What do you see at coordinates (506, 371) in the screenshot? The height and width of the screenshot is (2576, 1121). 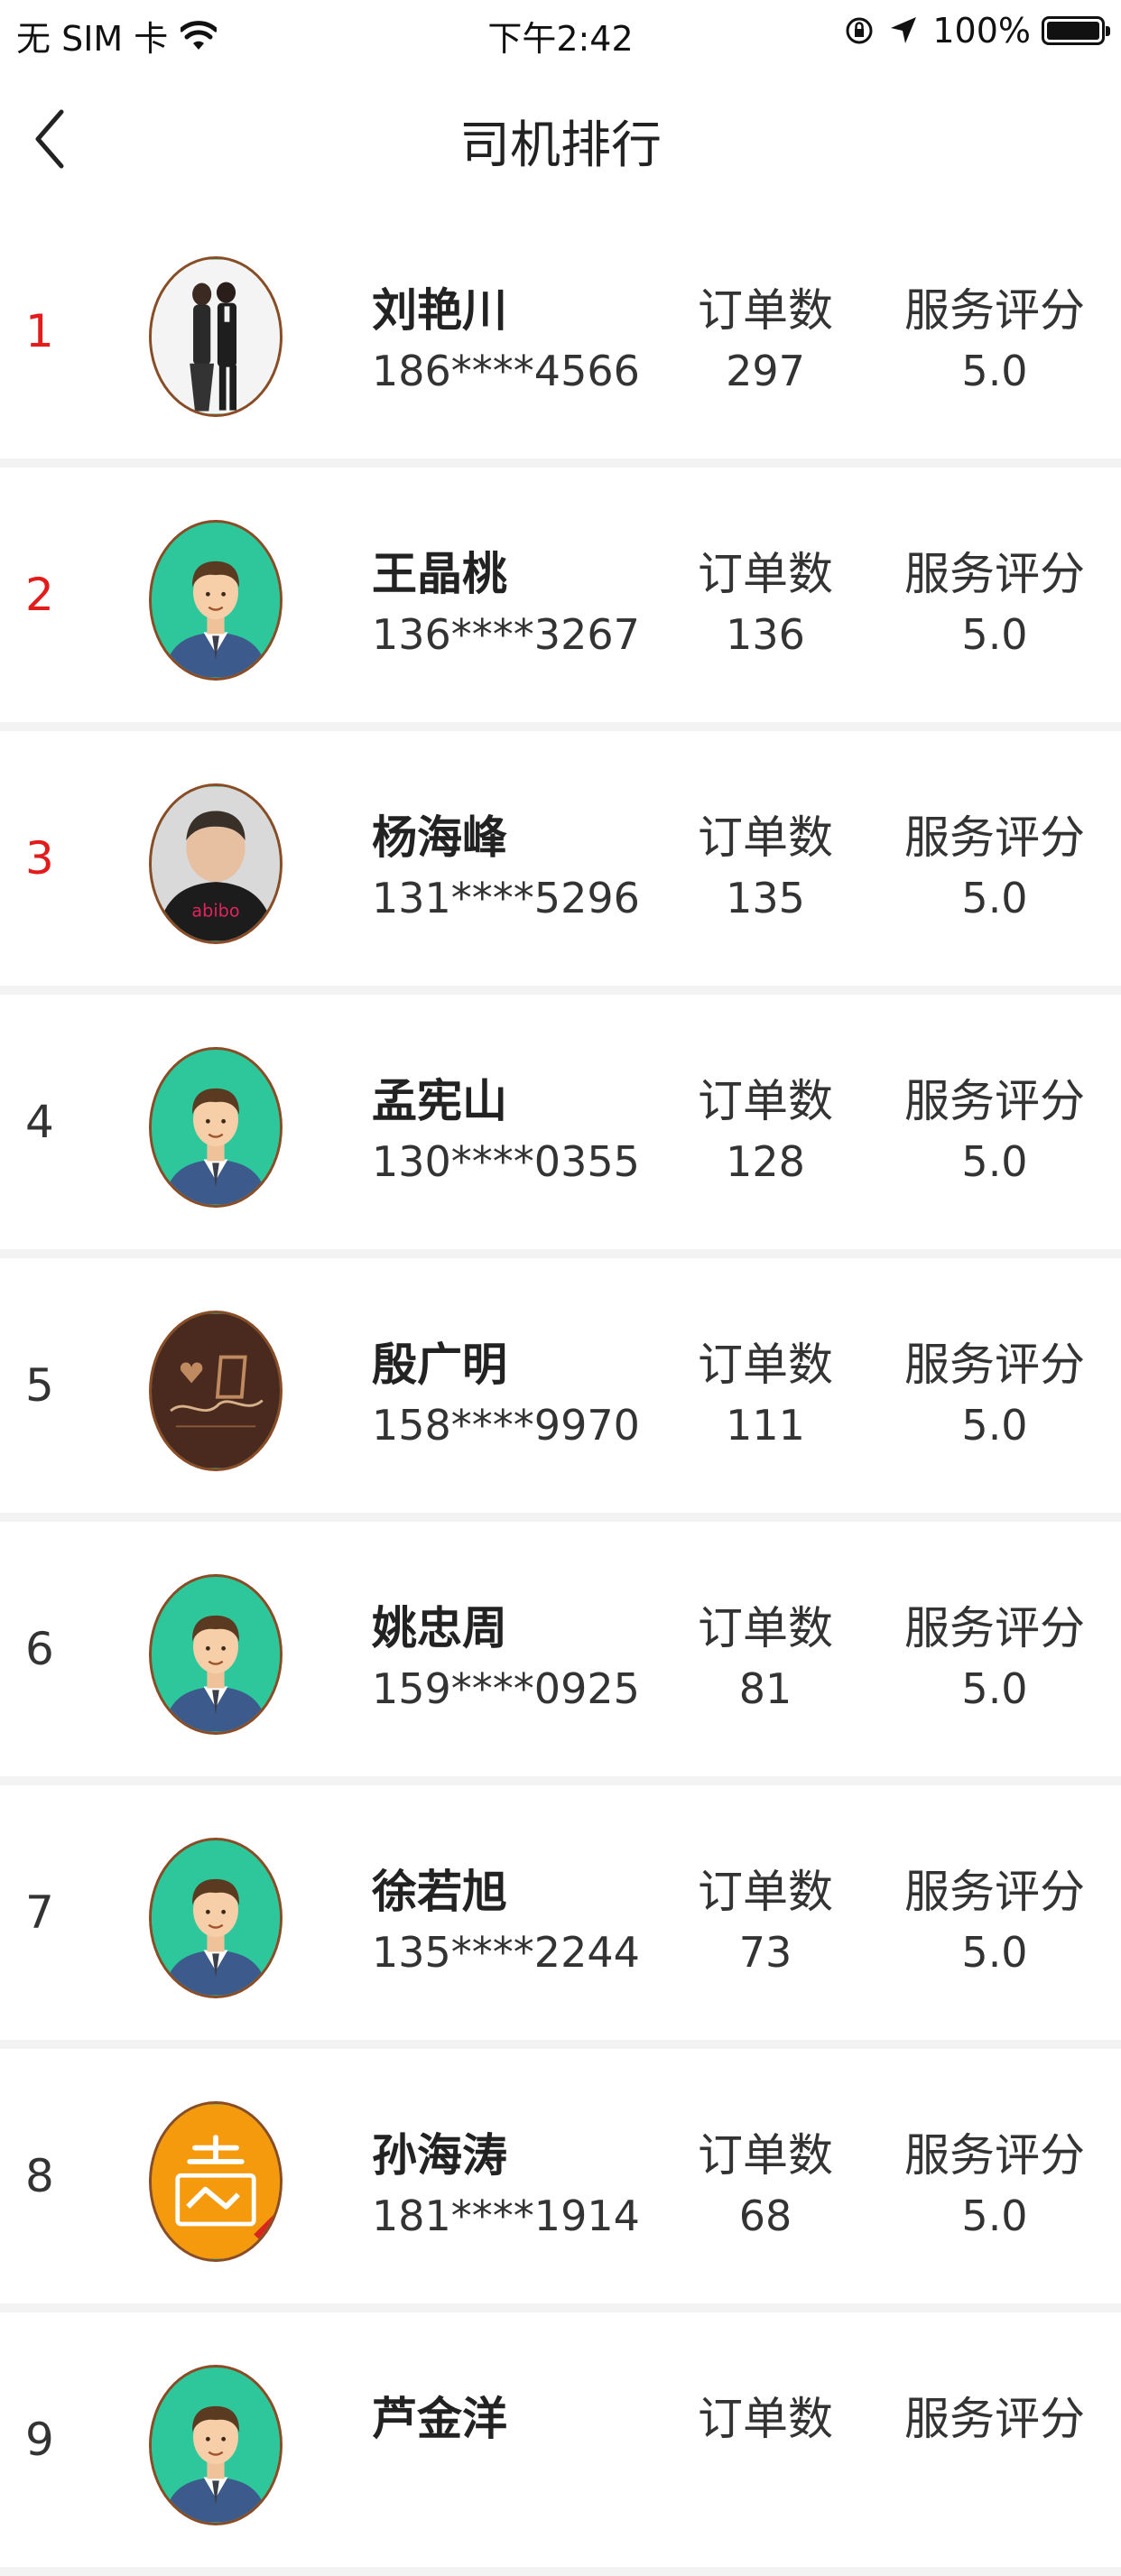 I see `driver-phone: 186****4566` at bounding box center [506, 371].